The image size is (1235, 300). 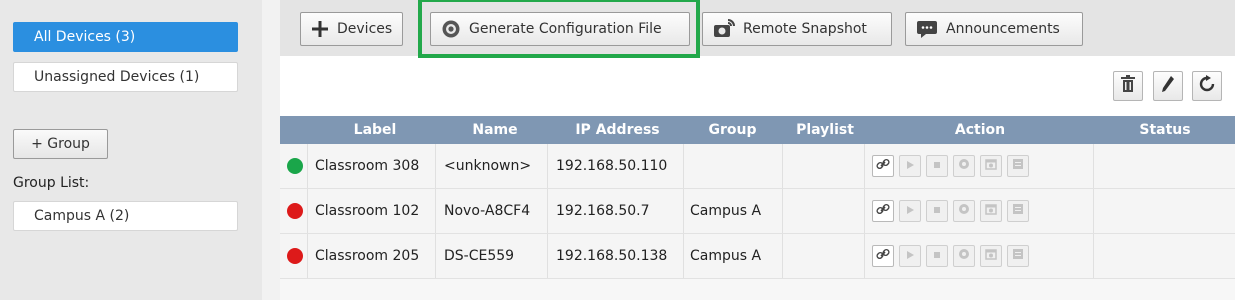 I want to click on refresh-button, so click(x=1207, y=86).